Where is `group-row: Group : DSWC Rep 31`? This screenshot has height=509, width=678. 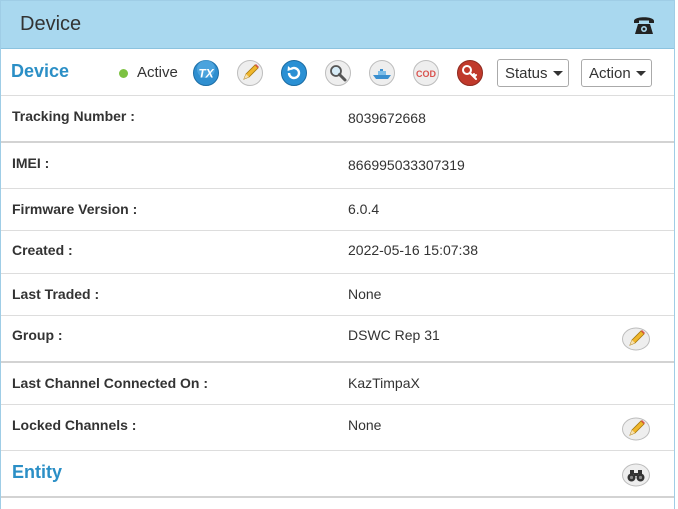
group-row: Group : DSWC Rep 31 is located at coordinates (337, 339).